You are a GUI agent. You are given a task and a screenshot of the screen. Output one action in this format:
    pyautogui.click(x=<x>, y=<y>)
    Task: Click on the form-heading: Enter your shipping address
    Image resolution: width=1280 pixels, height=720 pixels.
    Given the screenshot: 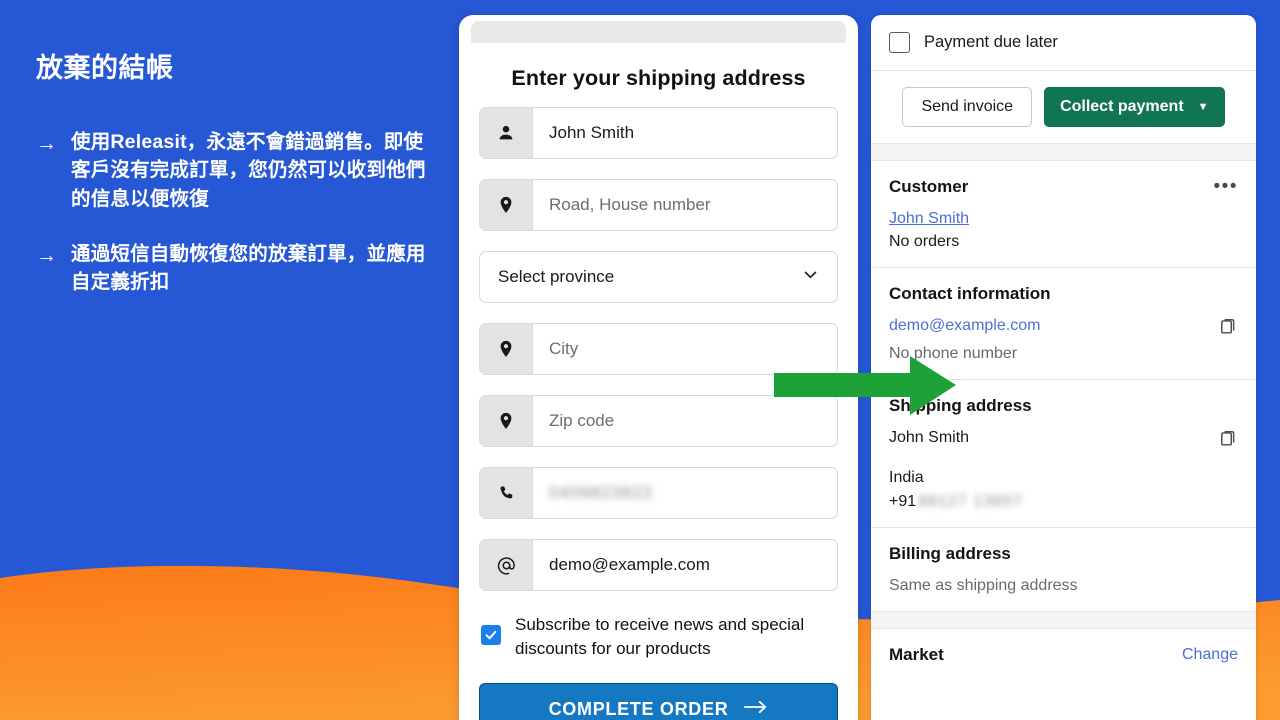 What is the action you would take?
    pyautogui.click(x=658, y=78)
    